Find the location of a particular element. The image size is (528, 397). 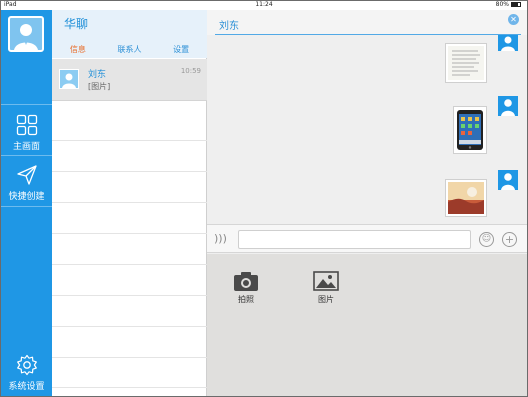

clock: 11:24 is located at coordinates (264, 4).